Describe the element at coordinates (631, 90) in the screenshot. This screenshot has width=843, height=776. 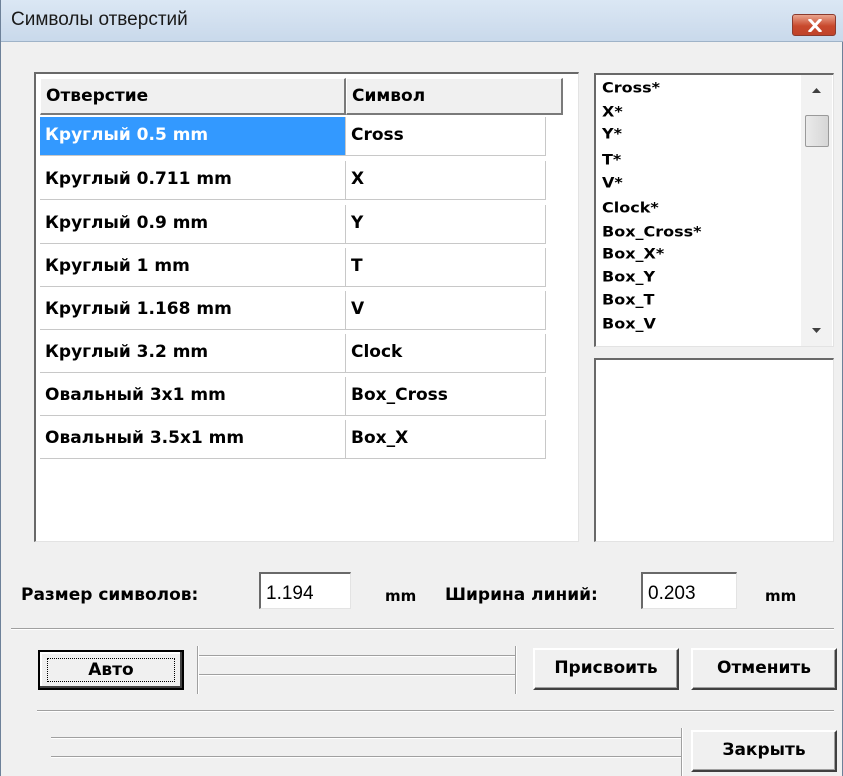
I see `list-item: Cross*` at that location.